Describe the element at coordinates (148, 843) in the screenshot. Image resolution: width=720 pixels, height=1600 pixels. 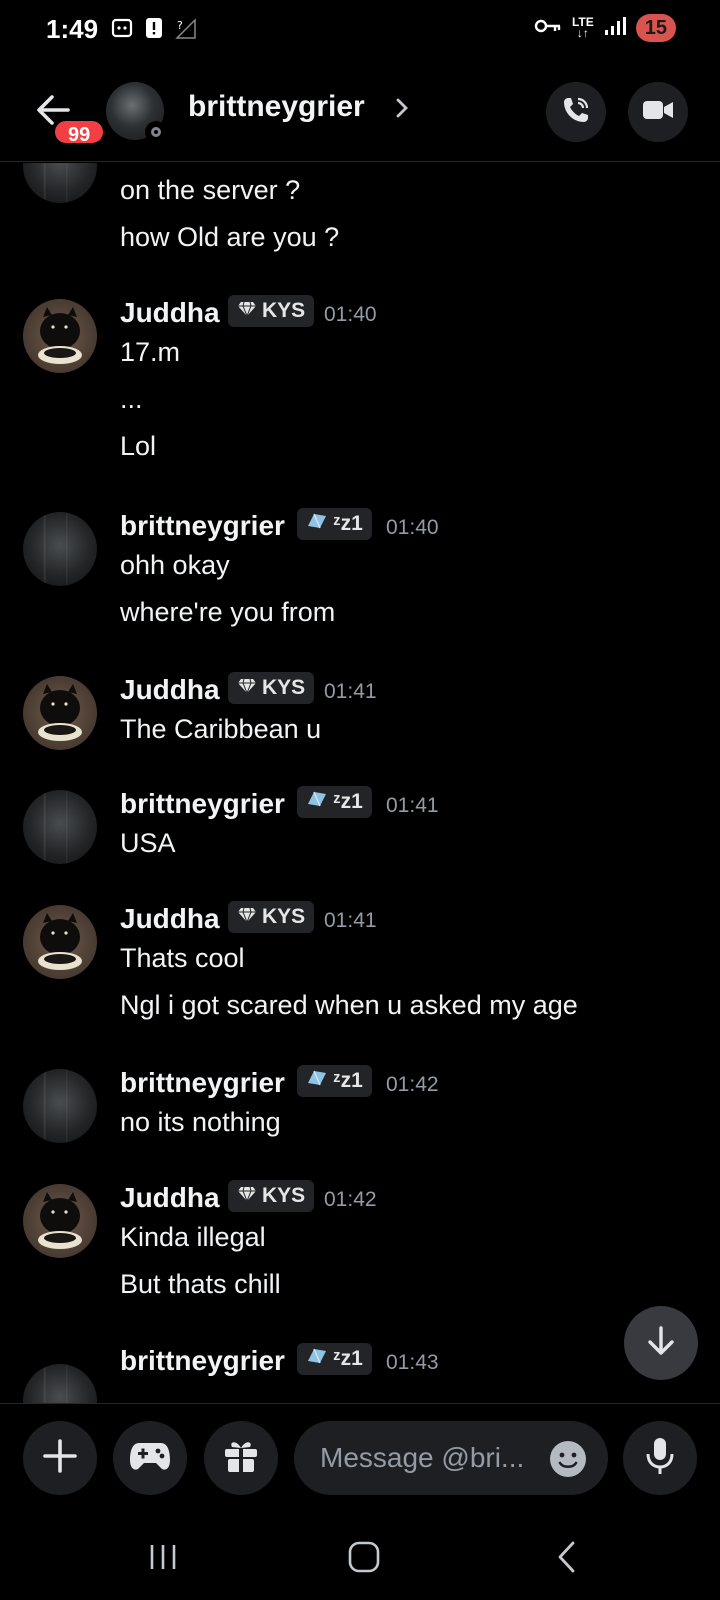
I see `message-text: USA` at that location.